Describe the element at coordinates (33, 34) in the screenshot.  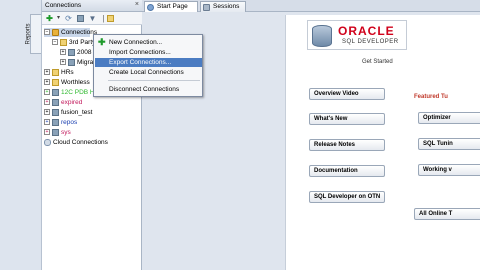
I see `reports-tab: Reports` at that location.